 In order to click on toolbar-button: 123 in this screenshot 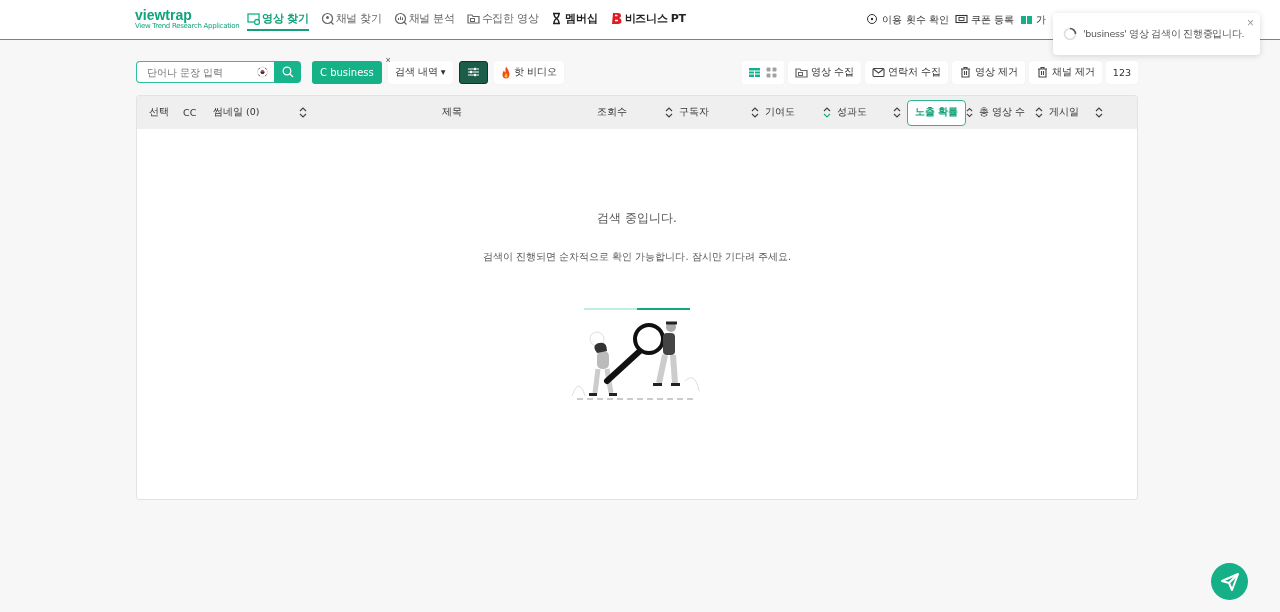, I will do `click(1121, 72)`.